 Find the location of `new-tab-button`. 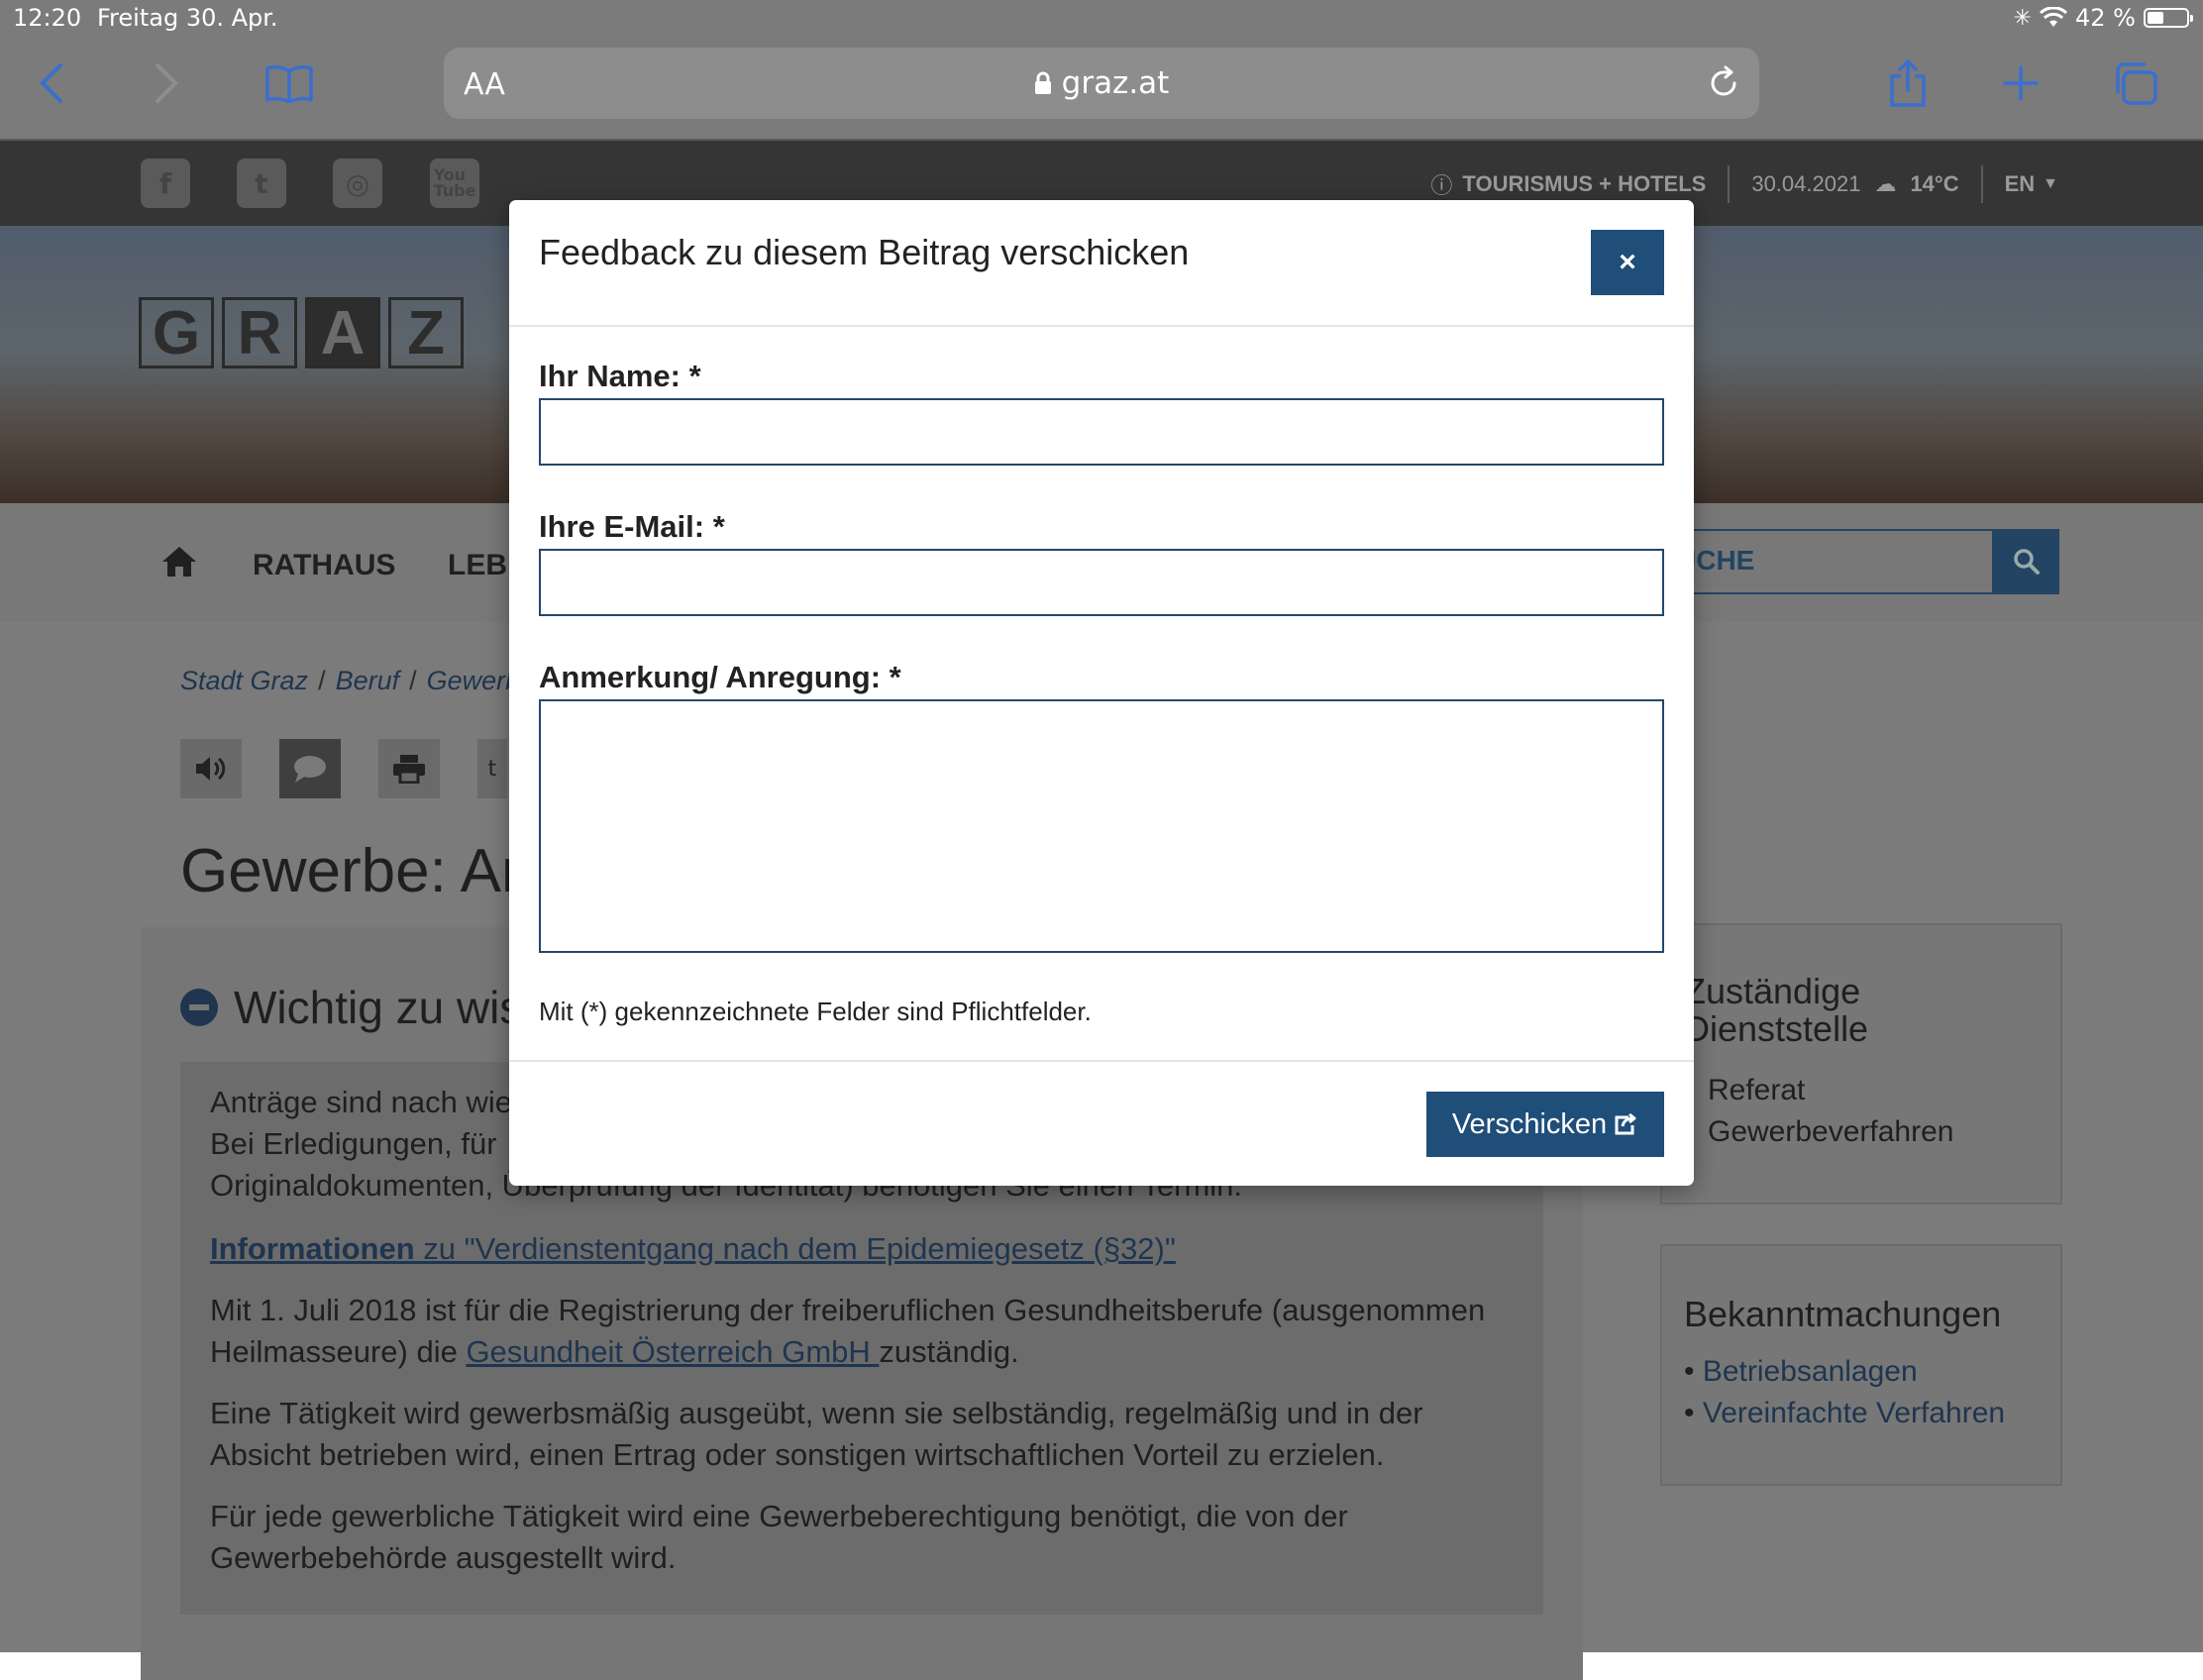

new-tab-button is located at coordinates (2021, 83).